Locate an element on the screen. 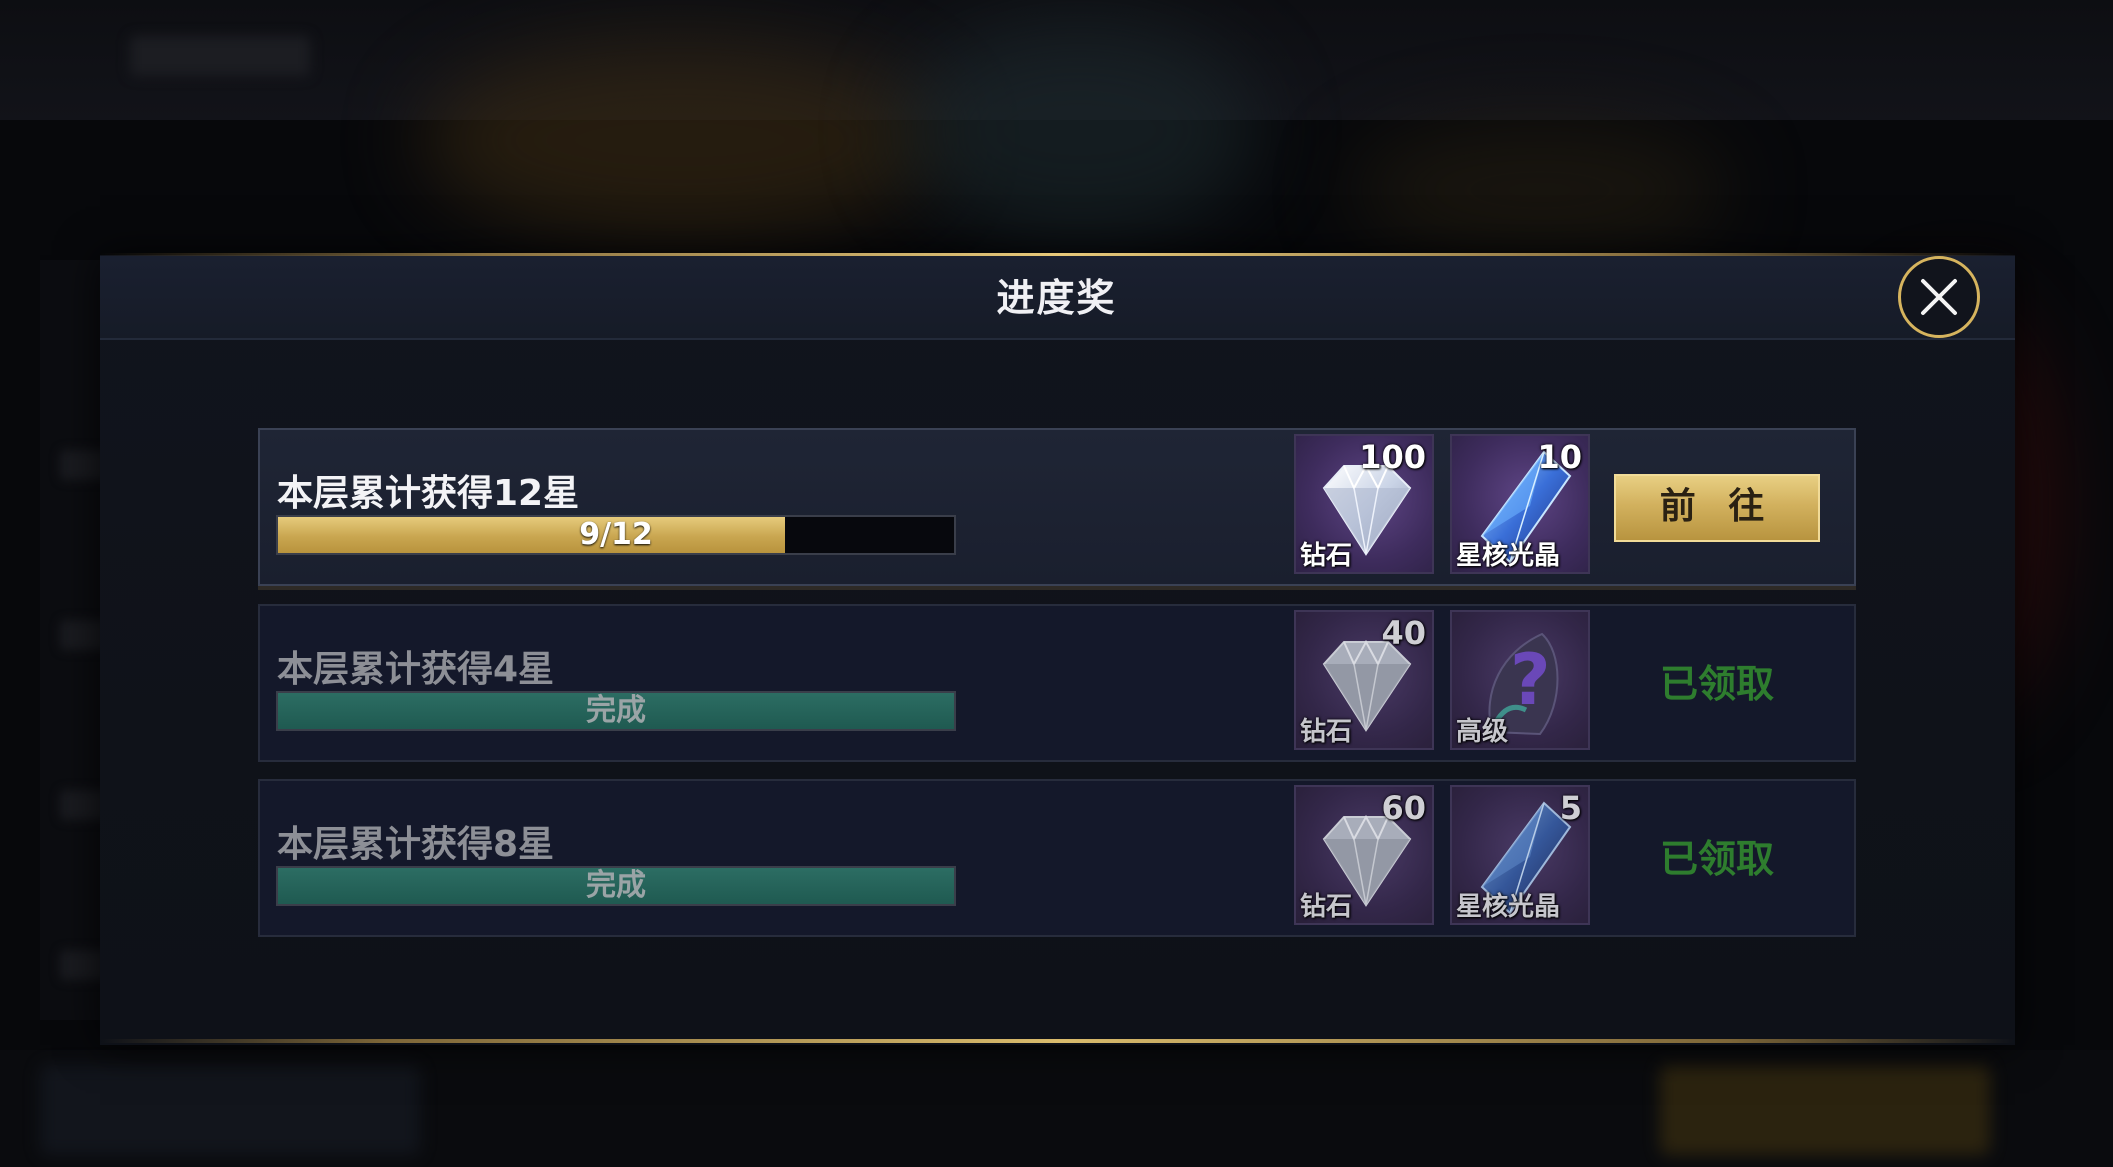 The width and height of the screenshot is (2113, 1167). reward-count: 100 is located at coordinates (1392, 457).